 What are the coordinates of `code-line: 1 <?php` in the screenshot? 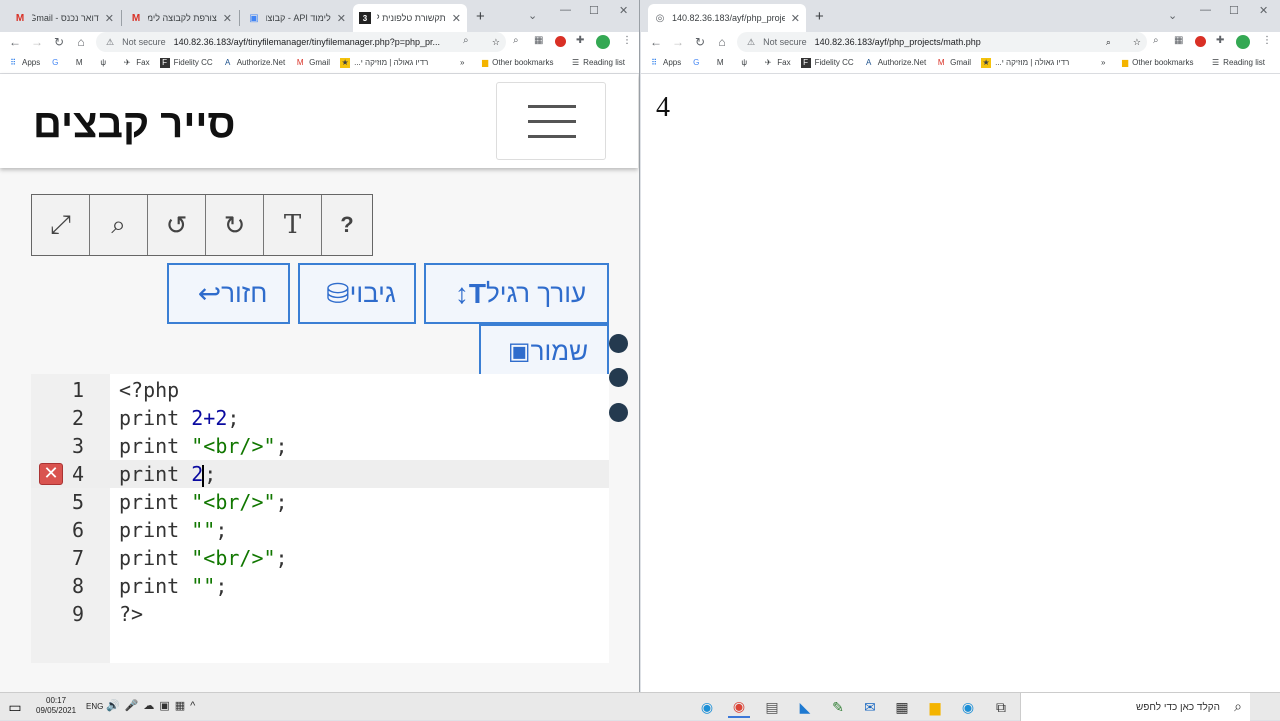 It's located at (320, 390).